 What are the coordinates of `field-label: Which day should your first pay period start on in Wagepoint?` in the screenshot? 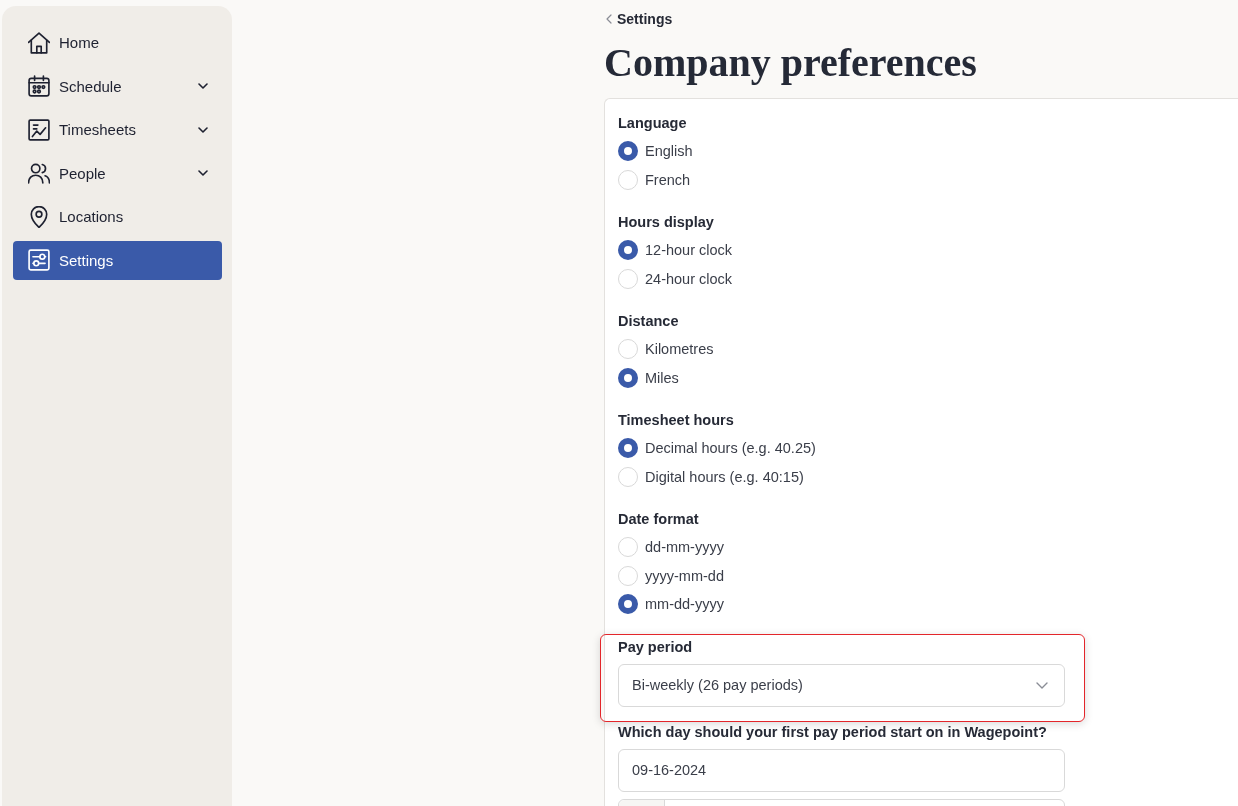 It's located at (833, 732).